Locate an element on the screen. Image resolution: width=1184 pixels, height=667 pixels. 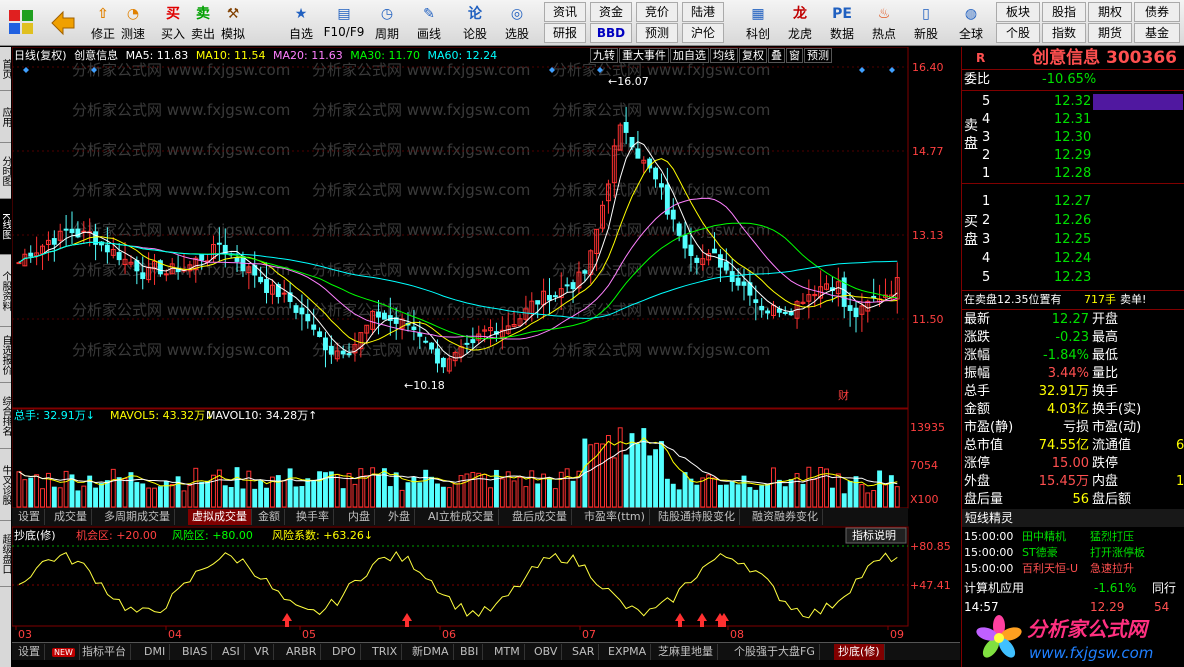
indicator-tab: 市盈率(ttm) is located at coordinates (615, 517).